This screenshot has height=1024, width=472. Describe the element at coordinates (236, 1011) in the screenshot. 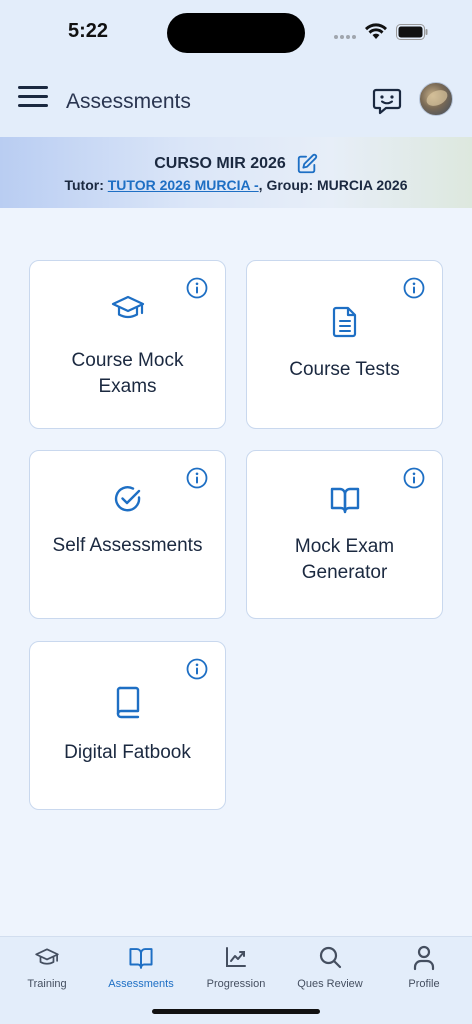

I see `home-indicator` at that location.